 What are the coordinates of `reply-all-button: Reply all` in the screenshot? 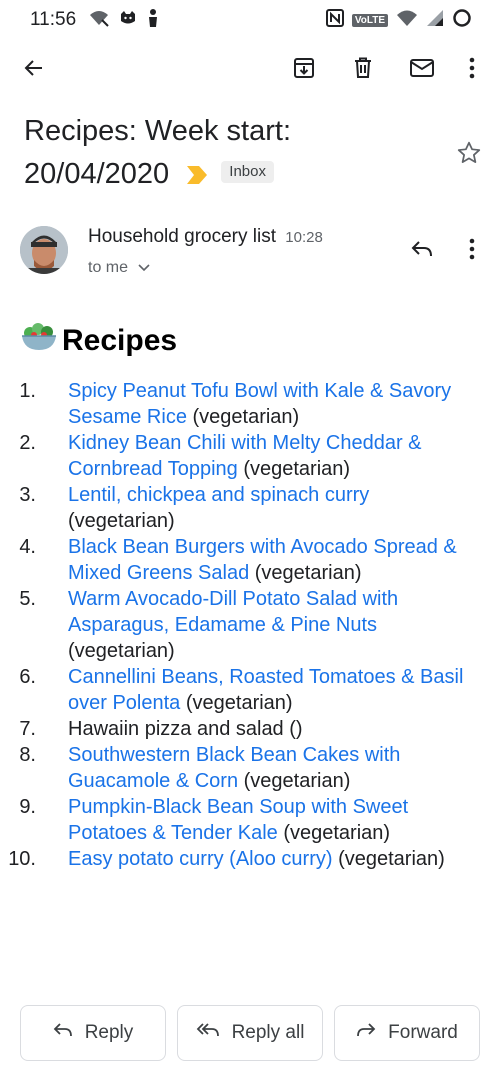 It's located at (250, 1033).